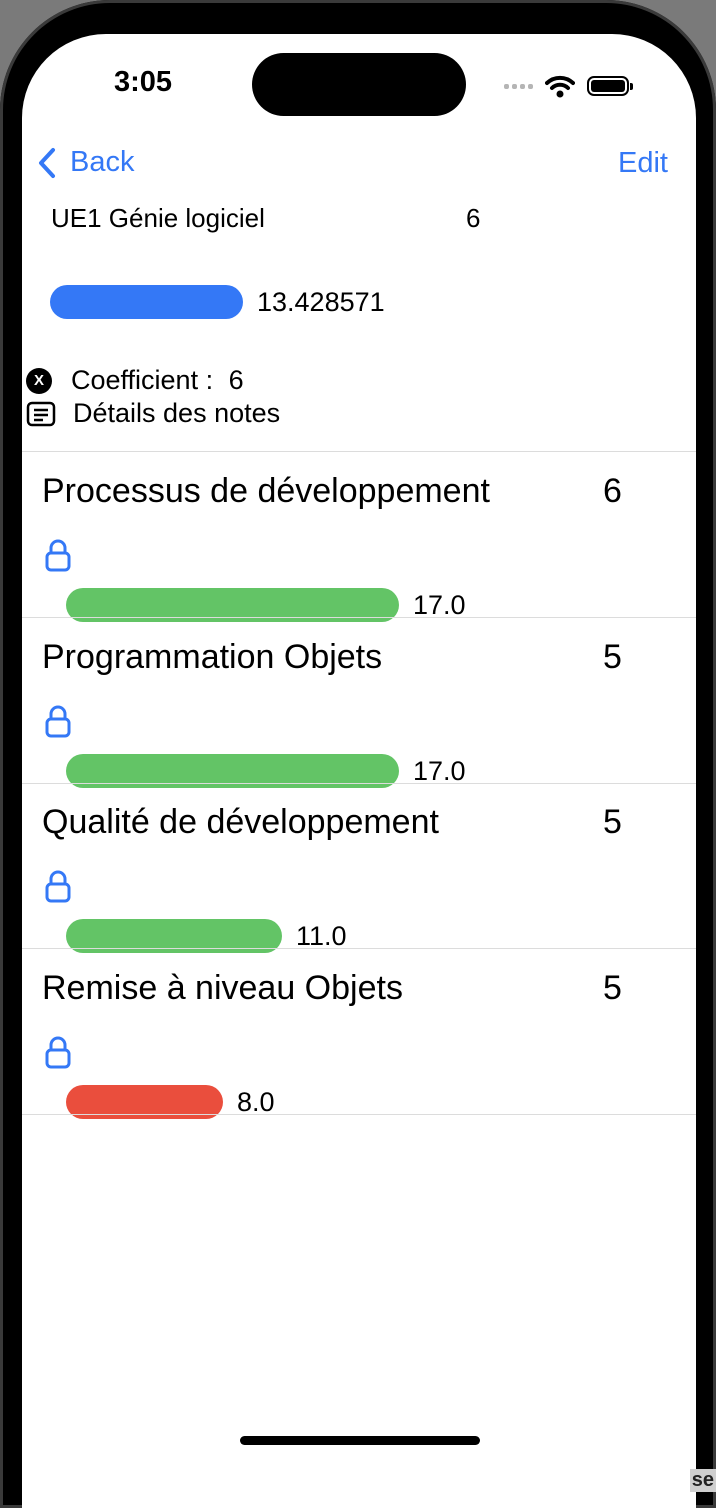 The height and width of the screenshot is (1508, 716). Describe the element at coordinates (222, 988) in the screenshot. I see `subject-name: Remise à niveau Objets` at that location.